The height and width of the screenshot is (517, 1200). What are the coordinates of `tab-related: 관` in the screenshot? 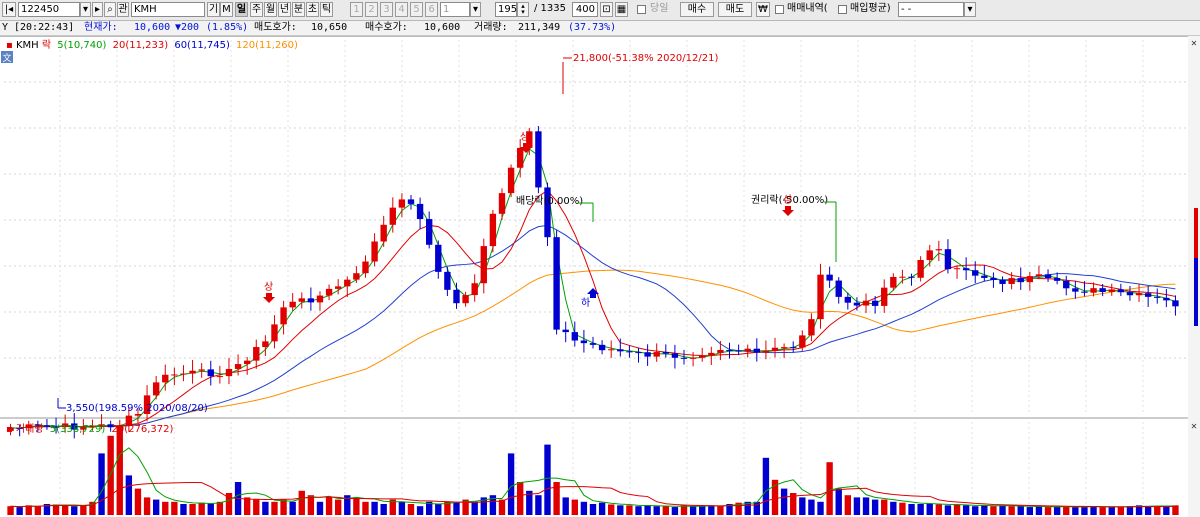 It's located at (123, 9).